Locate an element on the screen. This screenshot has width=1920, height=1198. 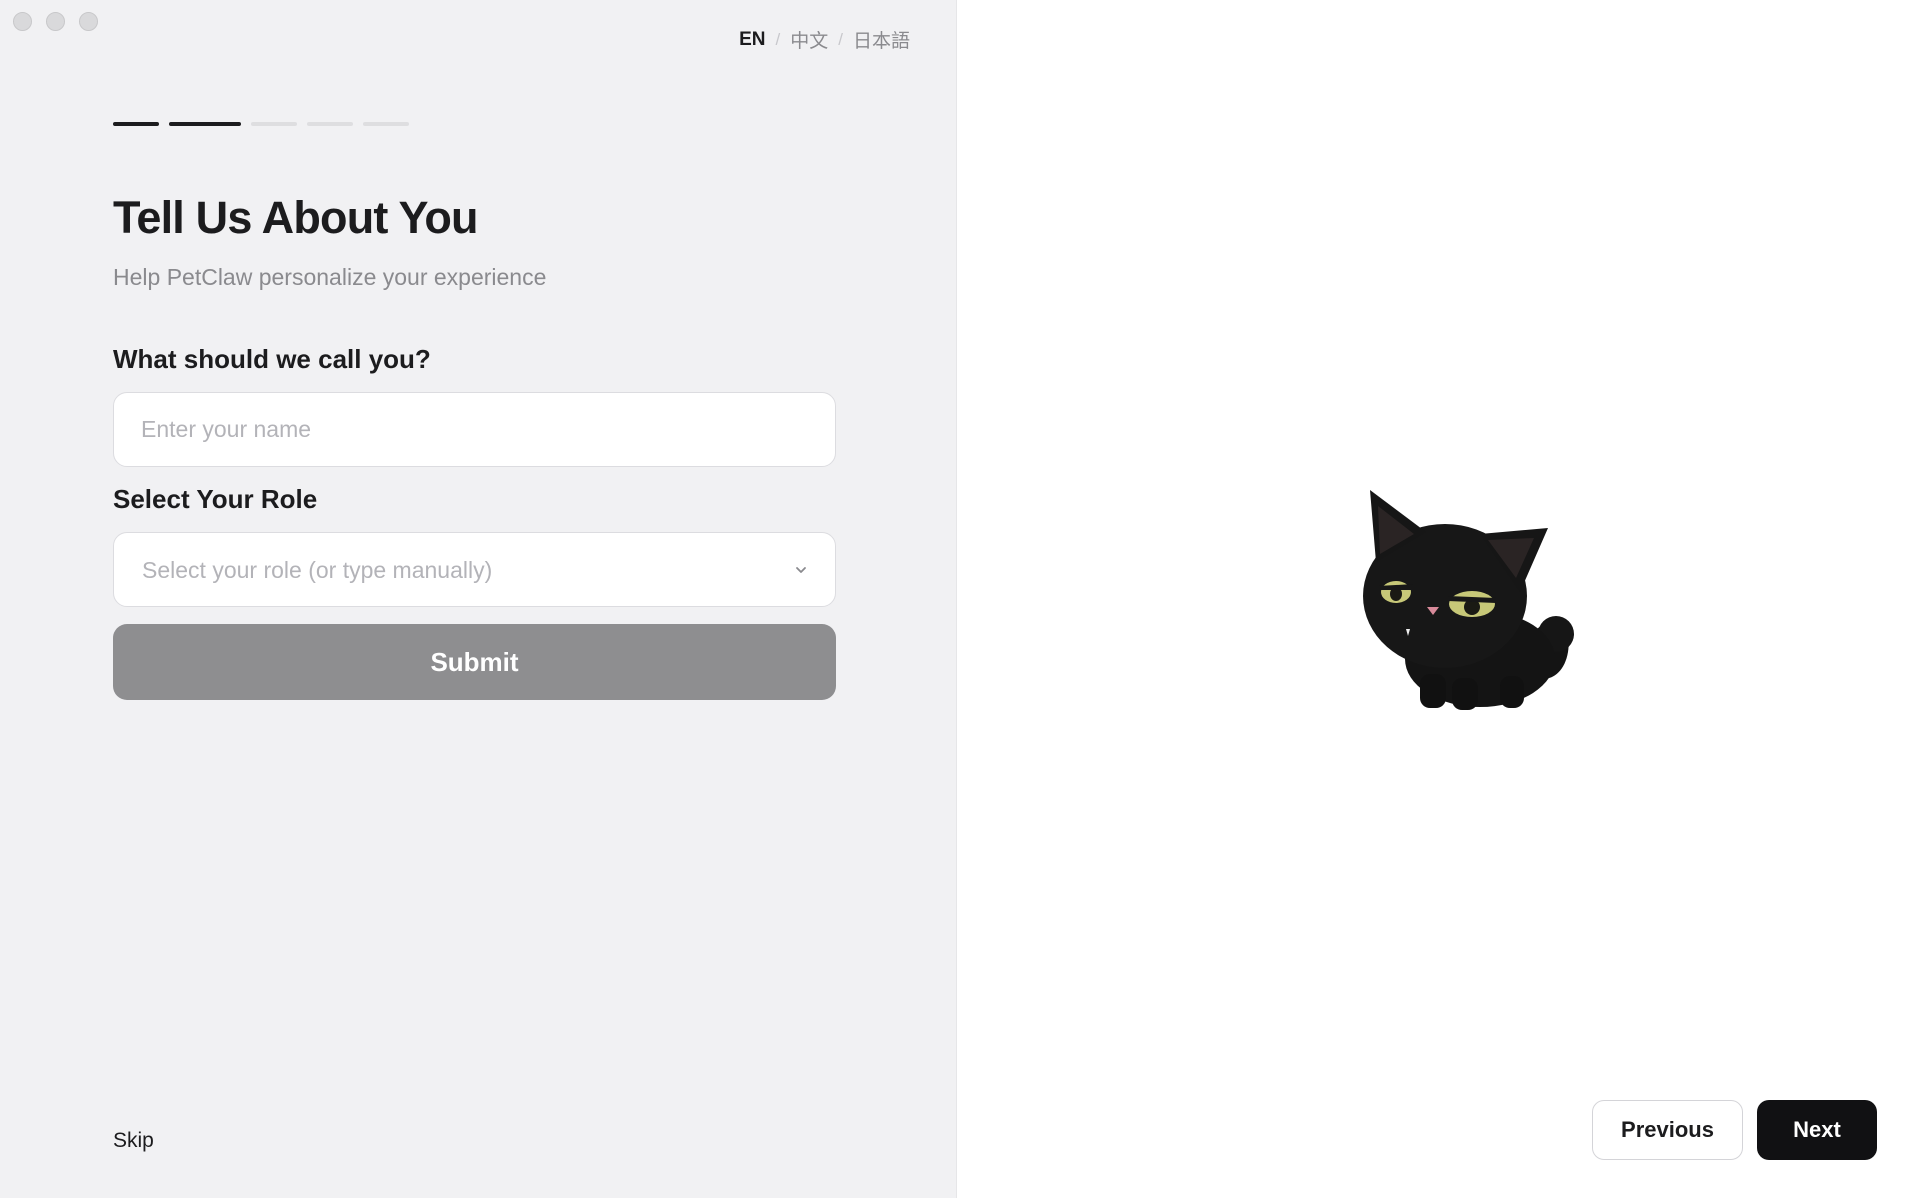
role-field-label: Select Your Role is located at coordinates (215, 499).